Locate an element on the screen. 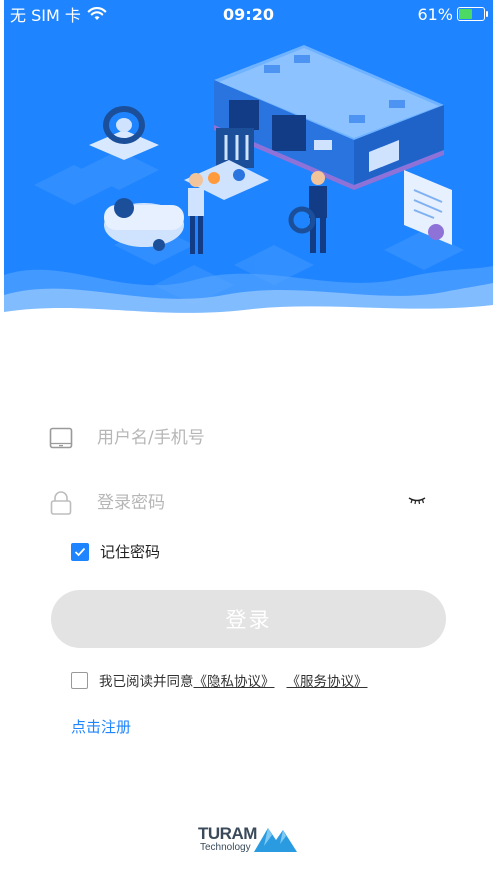 The image size is (497, 883). service-link: 《服务协议》 is located at coordinates (327, 680).